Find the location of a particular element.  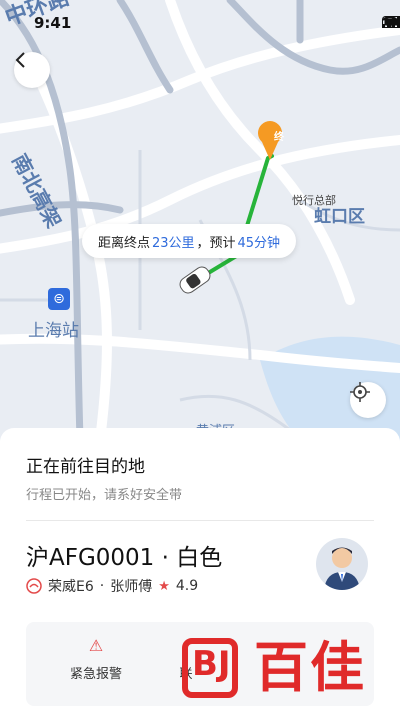

destination-marker-text: 终 is located at coordinates (279, 137).